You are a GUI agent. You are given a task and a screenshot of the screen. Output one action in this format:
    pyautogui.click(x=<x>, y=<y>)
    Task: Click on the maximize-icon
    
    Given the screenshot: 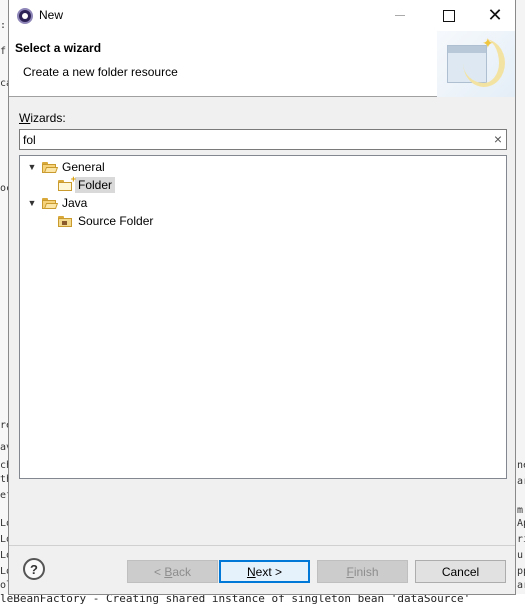 What is the action you would take?
    pyautogui.click(x=449, y=15)
    